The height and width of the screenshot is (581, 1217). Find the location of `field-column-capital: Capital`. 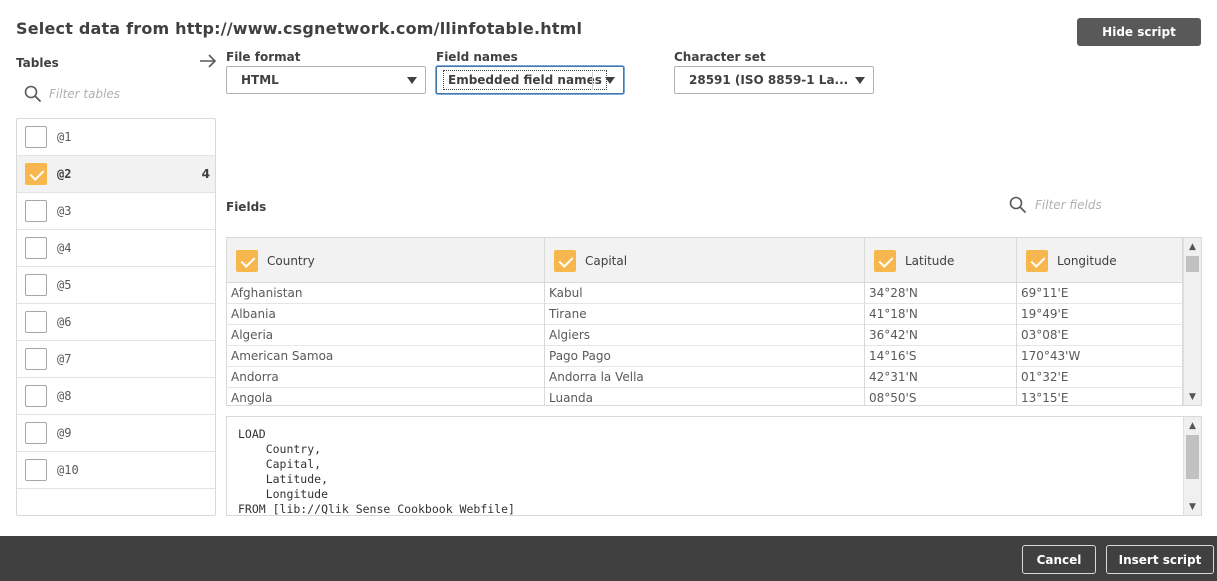

field-column-capital: Capital is located at coordinates (705, 260).